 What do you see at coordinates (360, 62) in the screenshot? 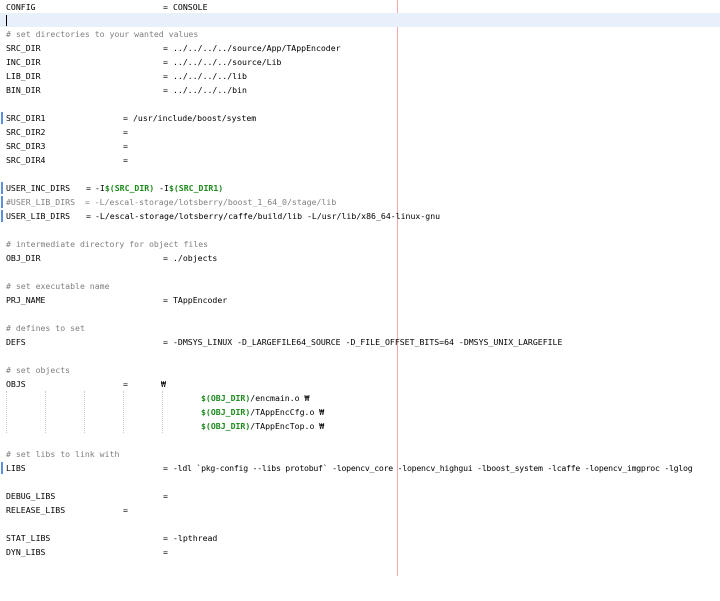
I see `code-line-inc-dir: INC_DIR = ../../../../source/Lib` at bounding box center [360, 62].